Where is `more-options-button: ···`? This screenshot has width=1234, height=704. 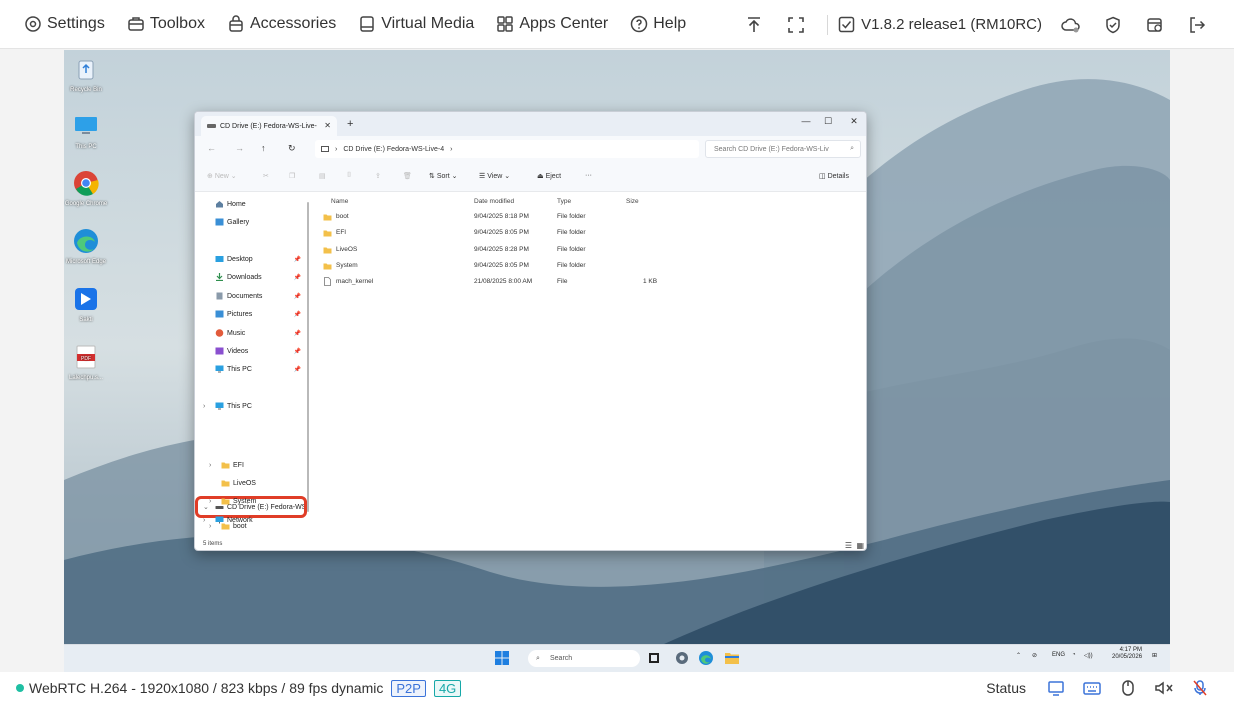
more-options-button: ··· is located at coordinates (588, 175).